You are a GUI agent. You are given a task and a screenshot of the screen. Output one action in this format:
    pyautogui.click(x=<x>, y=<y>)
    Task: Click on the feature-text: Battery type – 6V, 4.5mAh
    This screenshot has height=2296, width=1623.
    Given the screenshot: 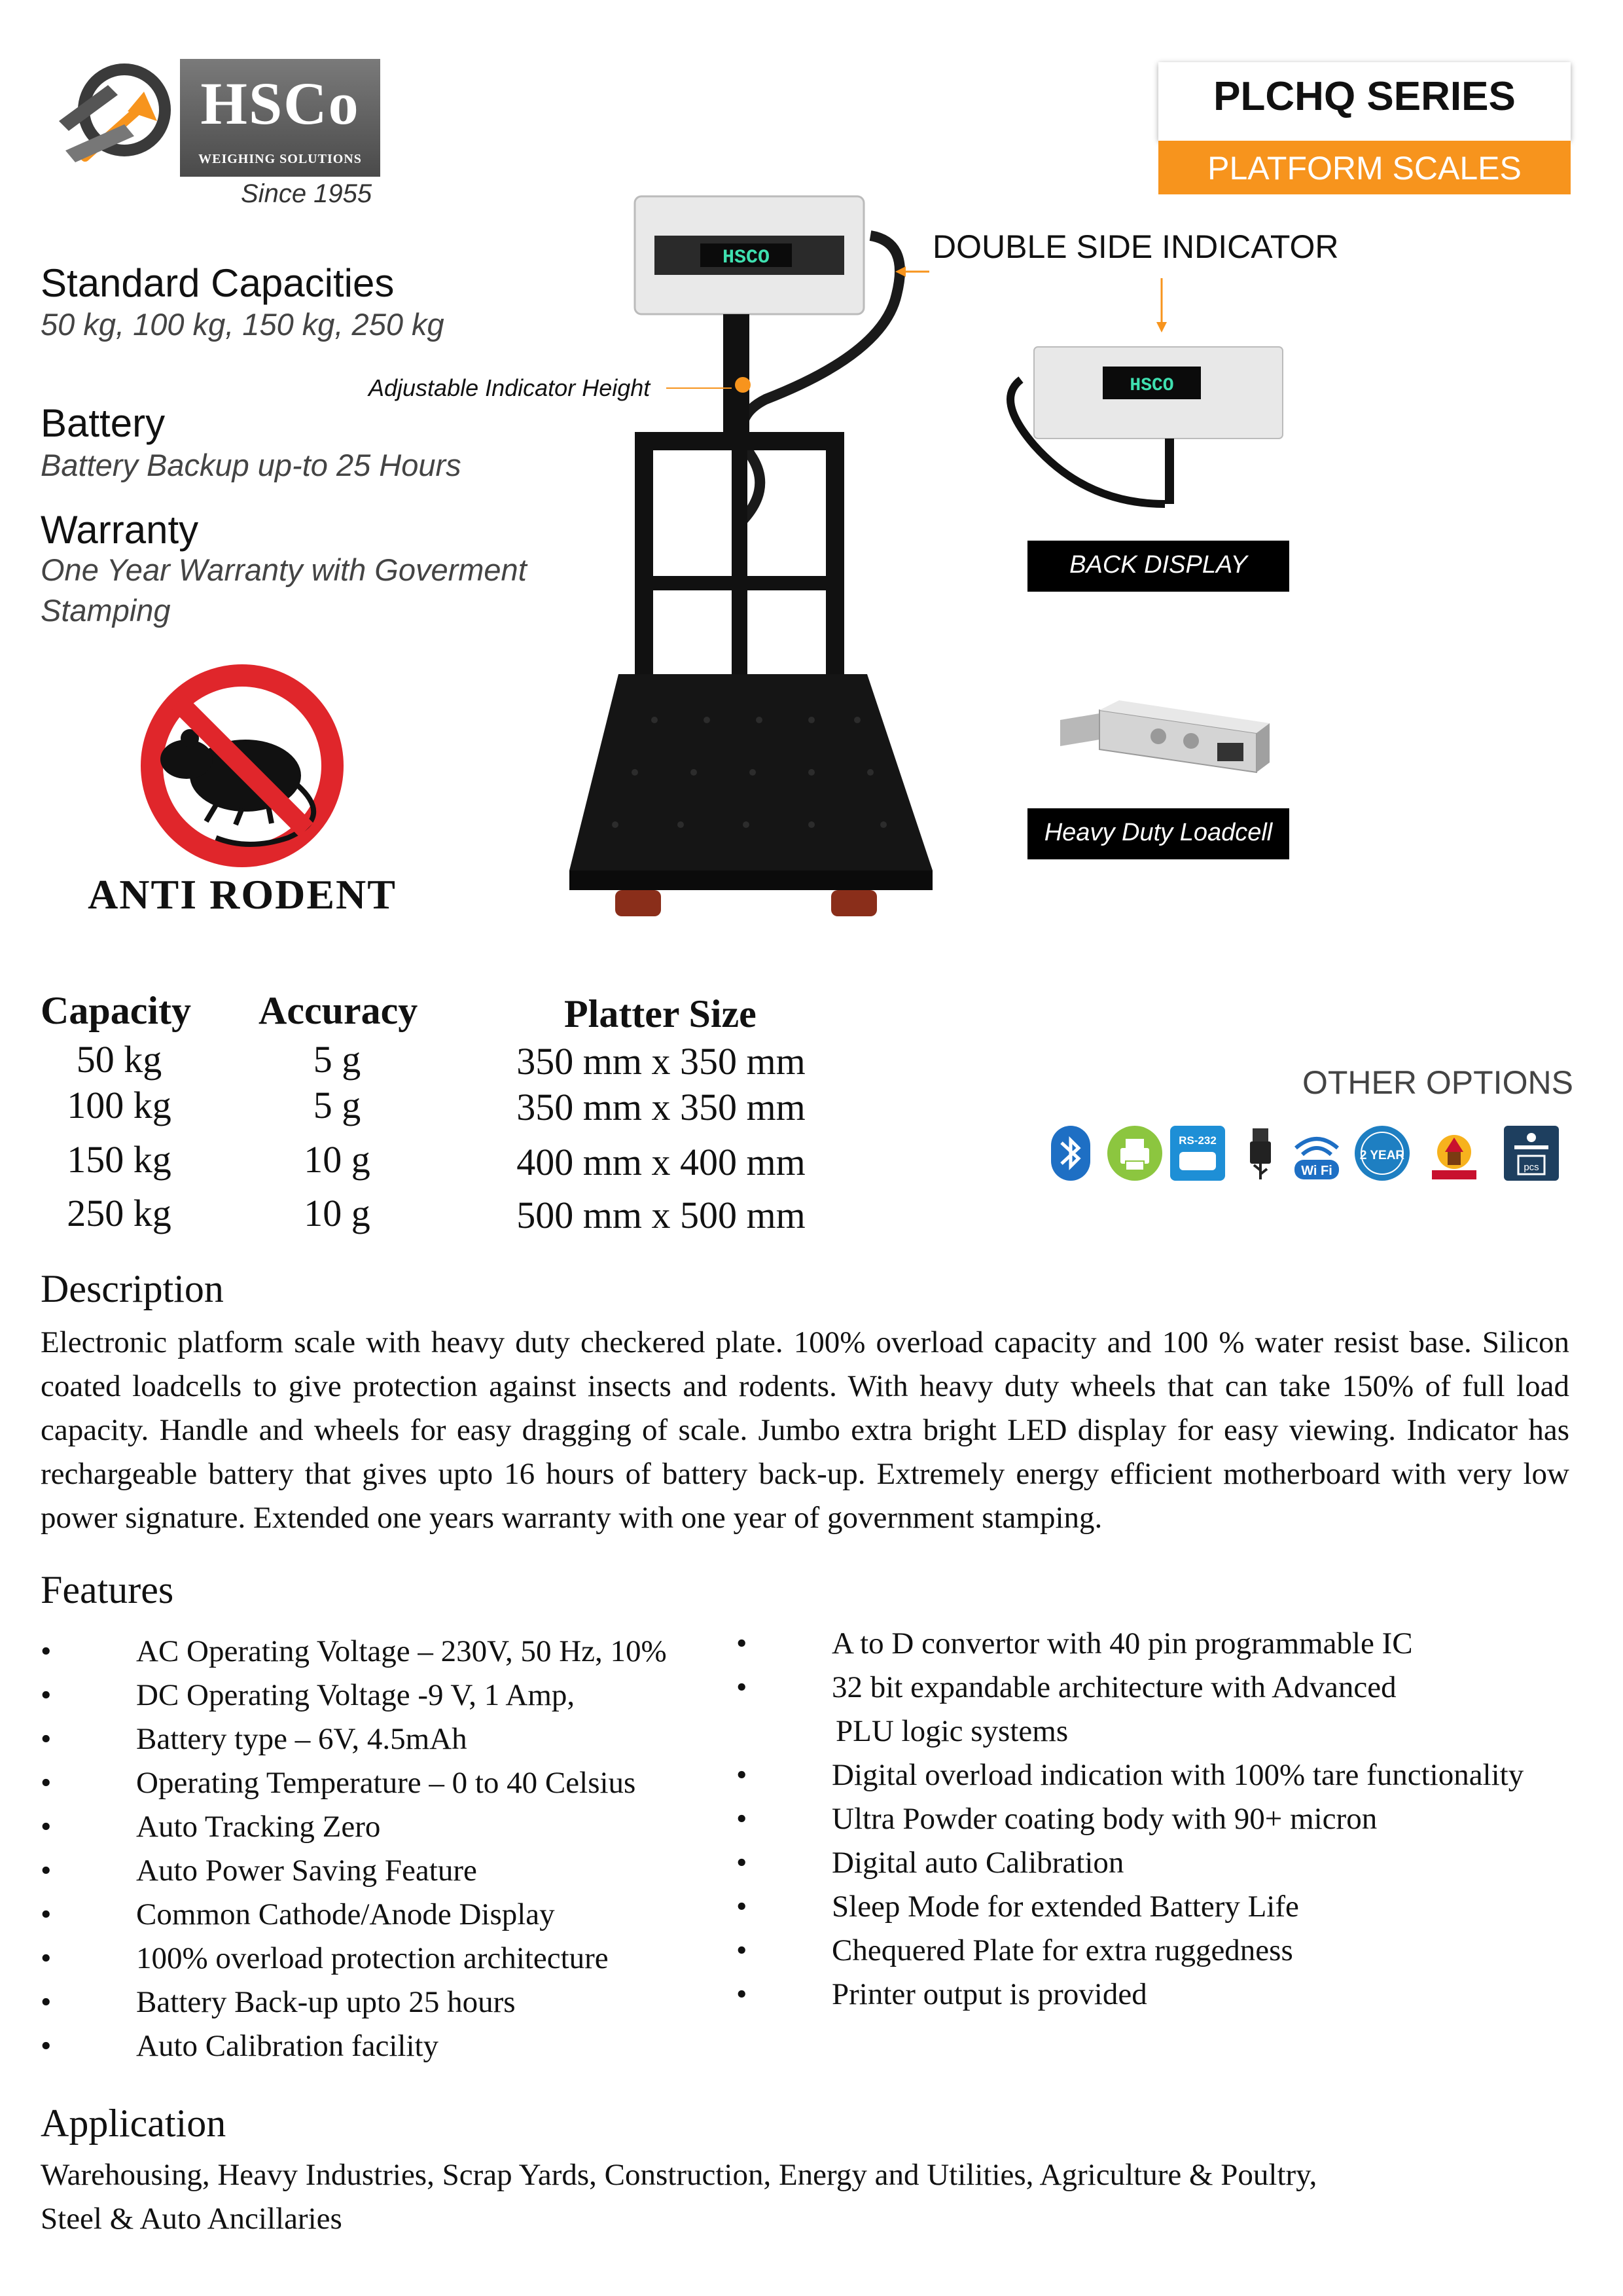 What is the action you would take?
    pyautogui.click(x=301, y=1739)
    